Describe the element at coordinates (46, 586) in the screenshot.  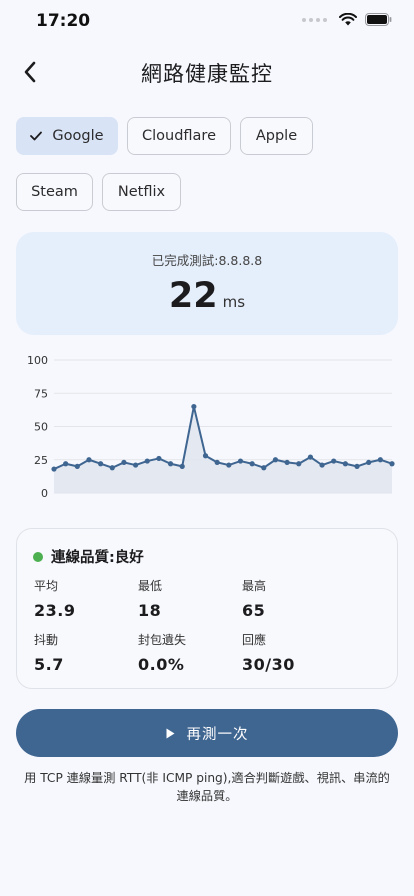
I see `stat-label: 平均` at that location.